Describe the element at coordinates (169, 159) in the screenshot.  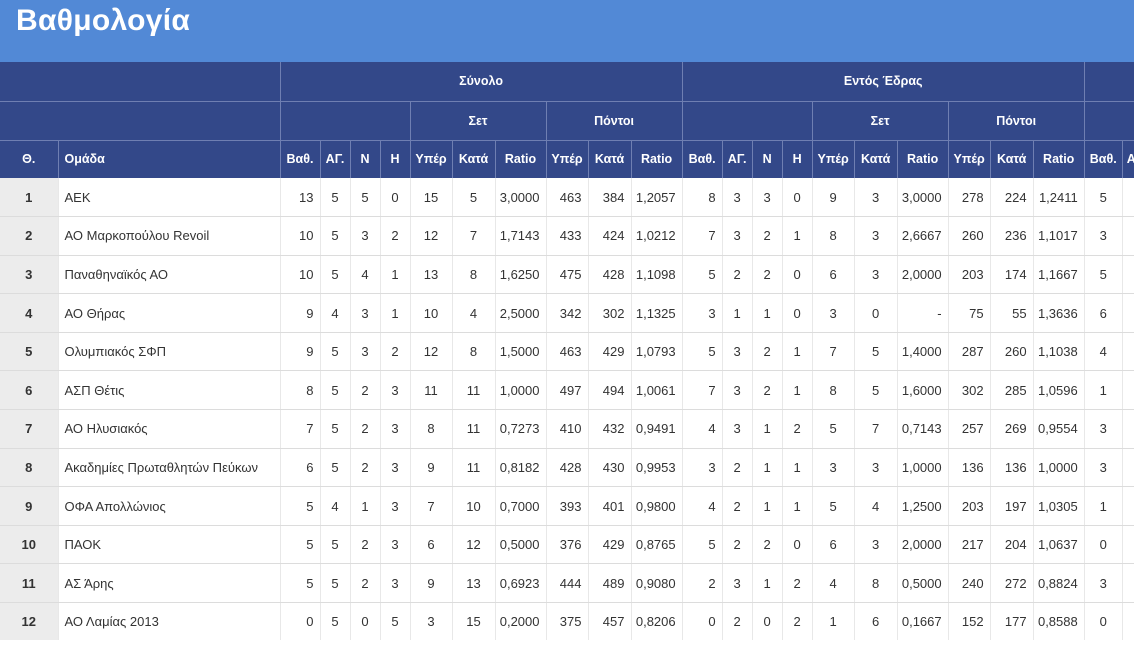
I see `col-team: Ομάδα` at that location.